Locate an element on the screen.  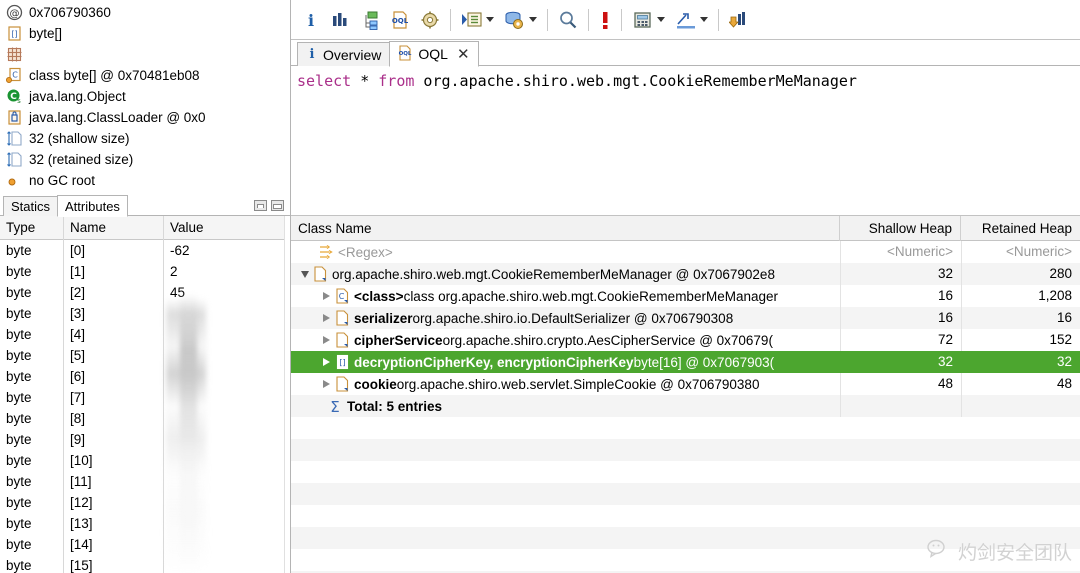
table-row: byte [15] is located at coordinates (145, 564).